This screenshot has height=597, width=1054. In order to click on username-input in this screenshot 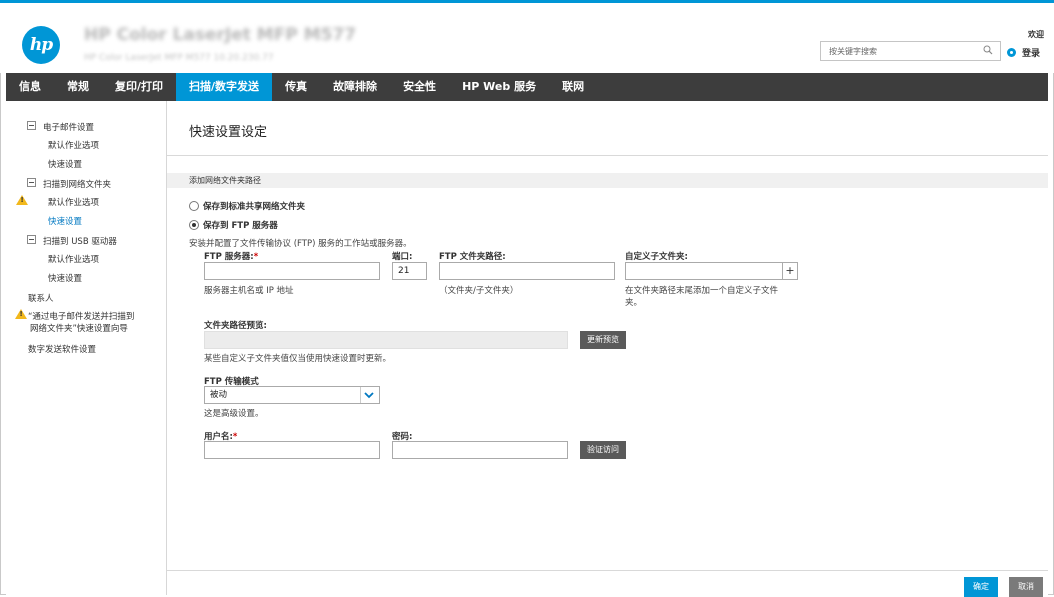, I will do `click(292, 450)`.